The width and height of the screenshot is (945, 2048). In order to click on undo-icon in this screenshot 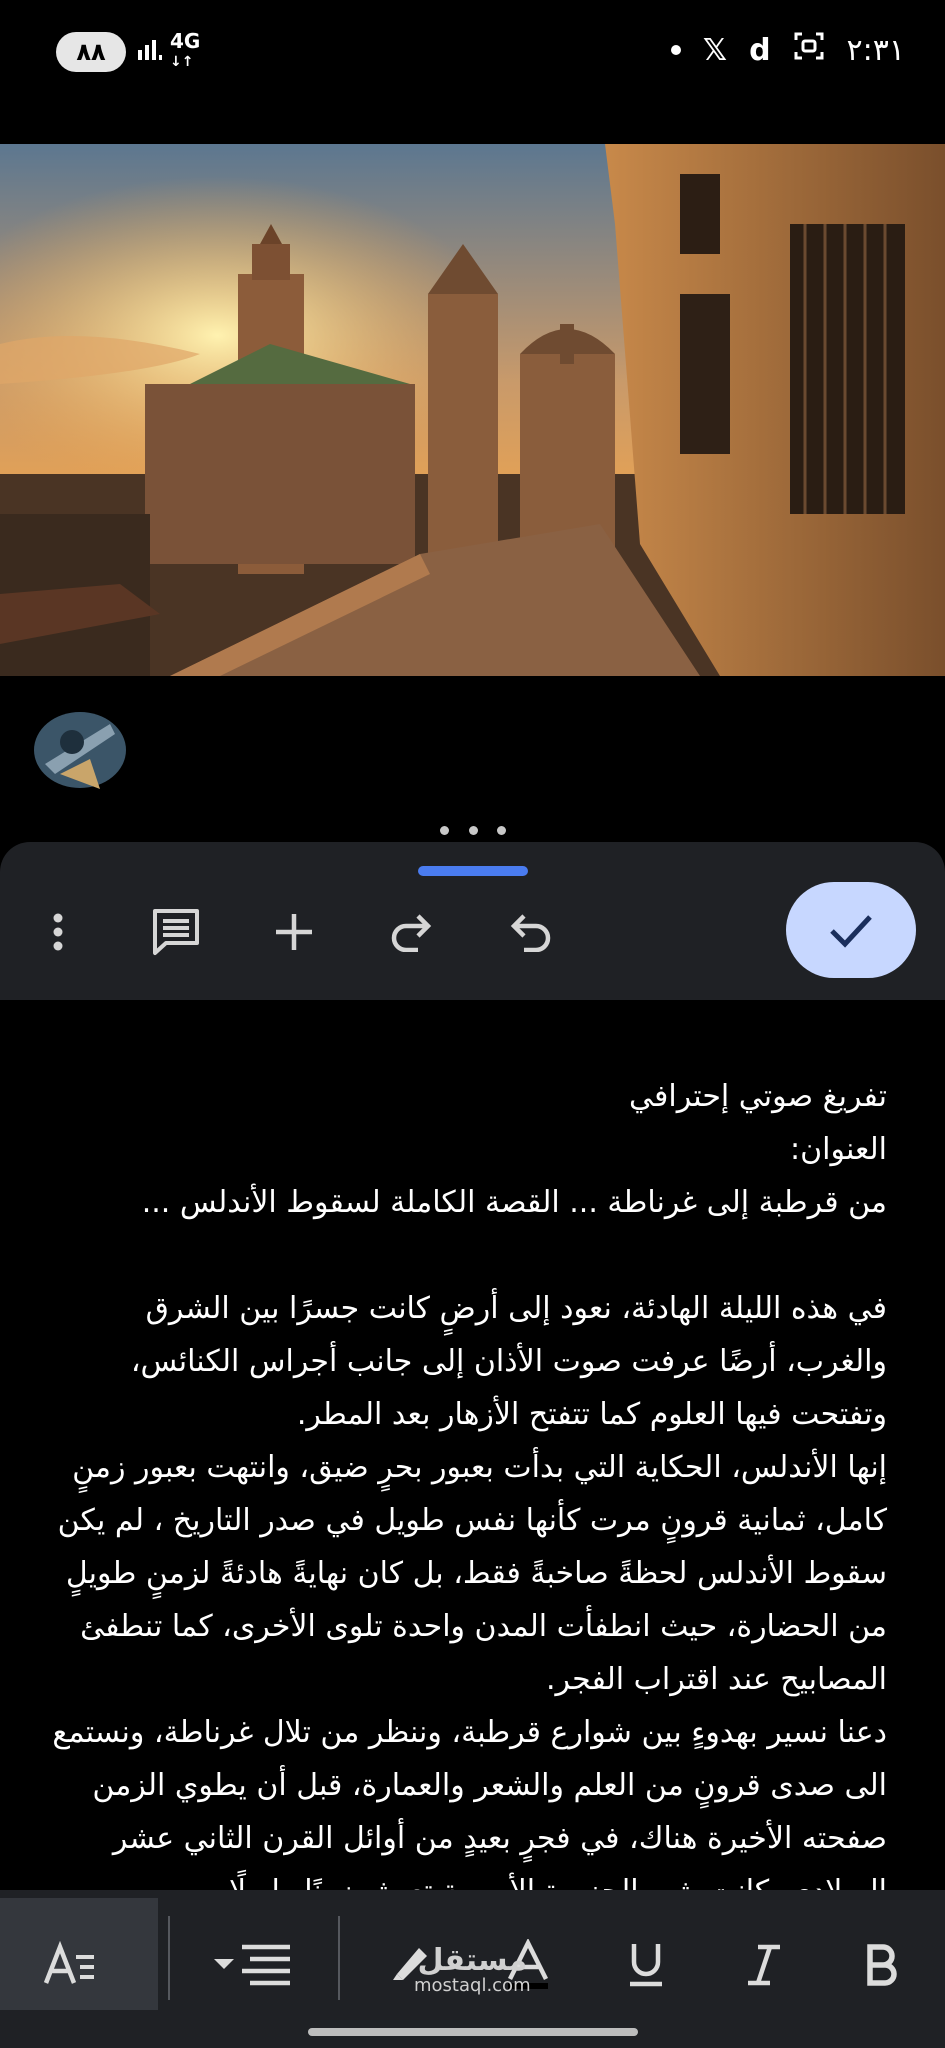, I will do `click(530, 932)`.